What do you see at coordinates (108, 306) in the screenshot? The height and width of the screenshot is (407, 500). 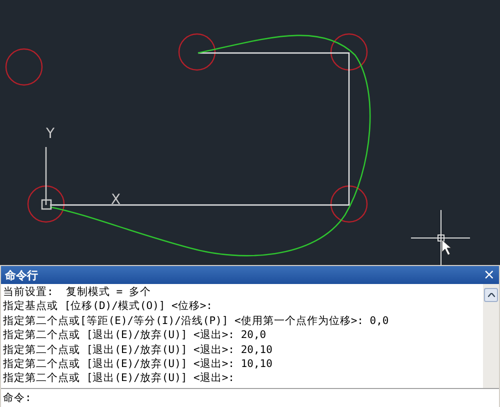 I see `history-line: 指定基点或 [位移(D)/模式(O)] <位移>:` at bounding box center [108, 306].